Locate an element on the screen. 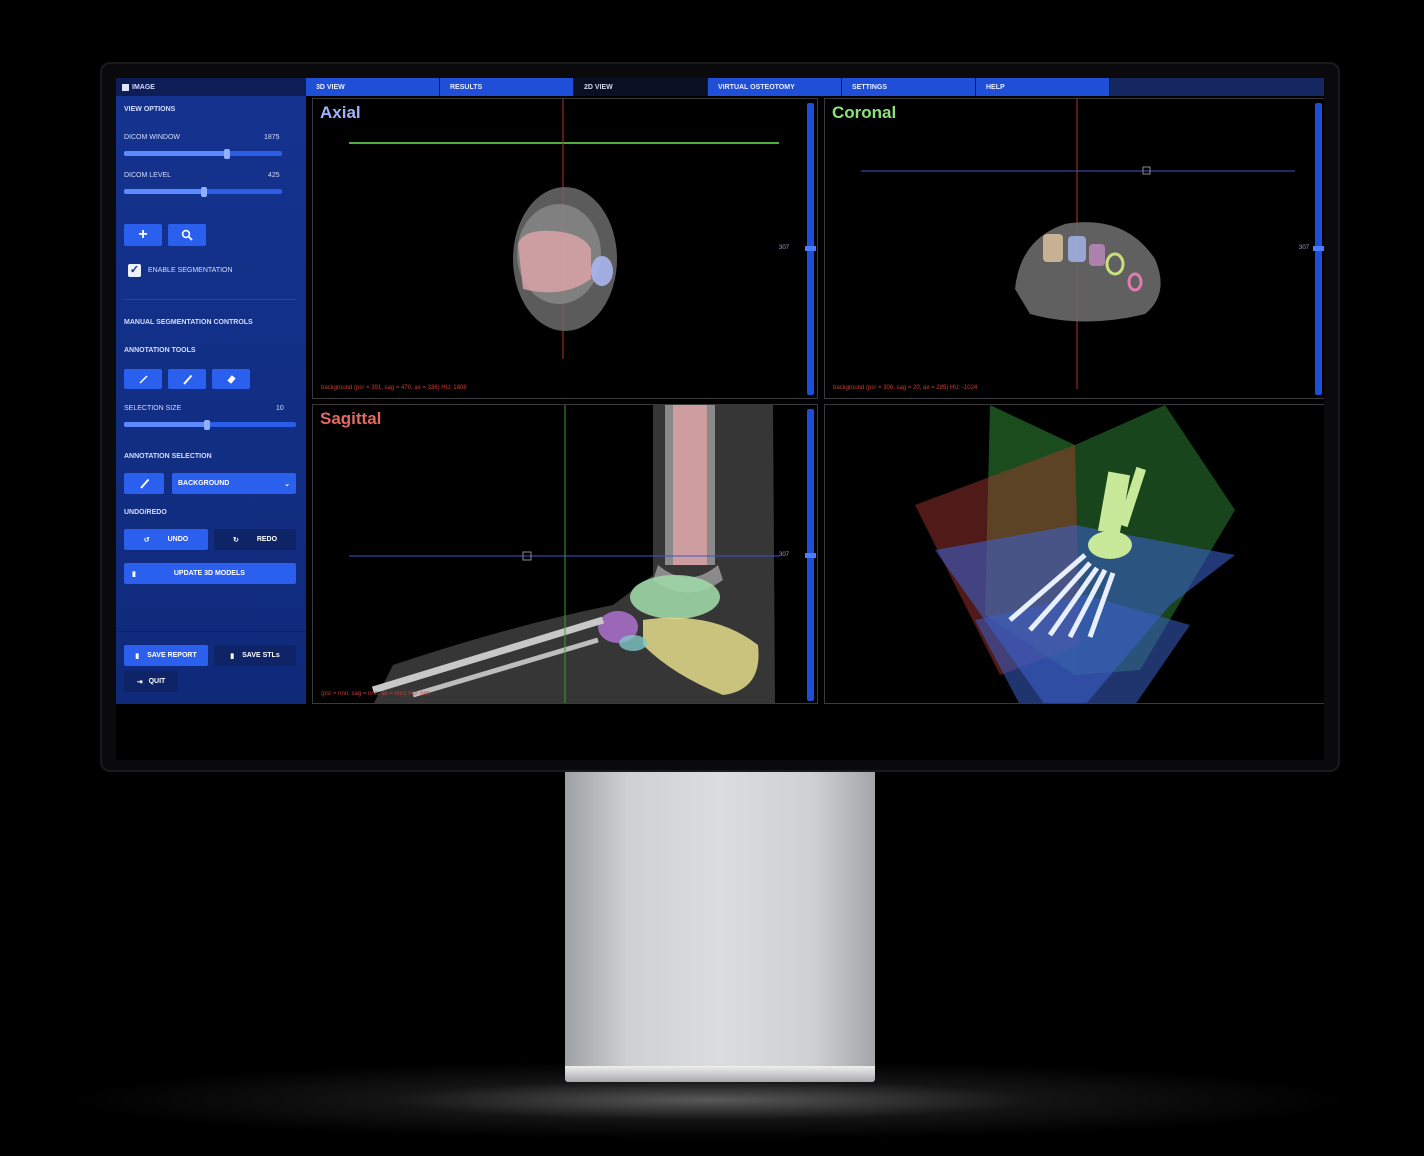 The image size is (1424, 1156). tab-3d-view: 3D VIEW is located at coordinates (373, 87).